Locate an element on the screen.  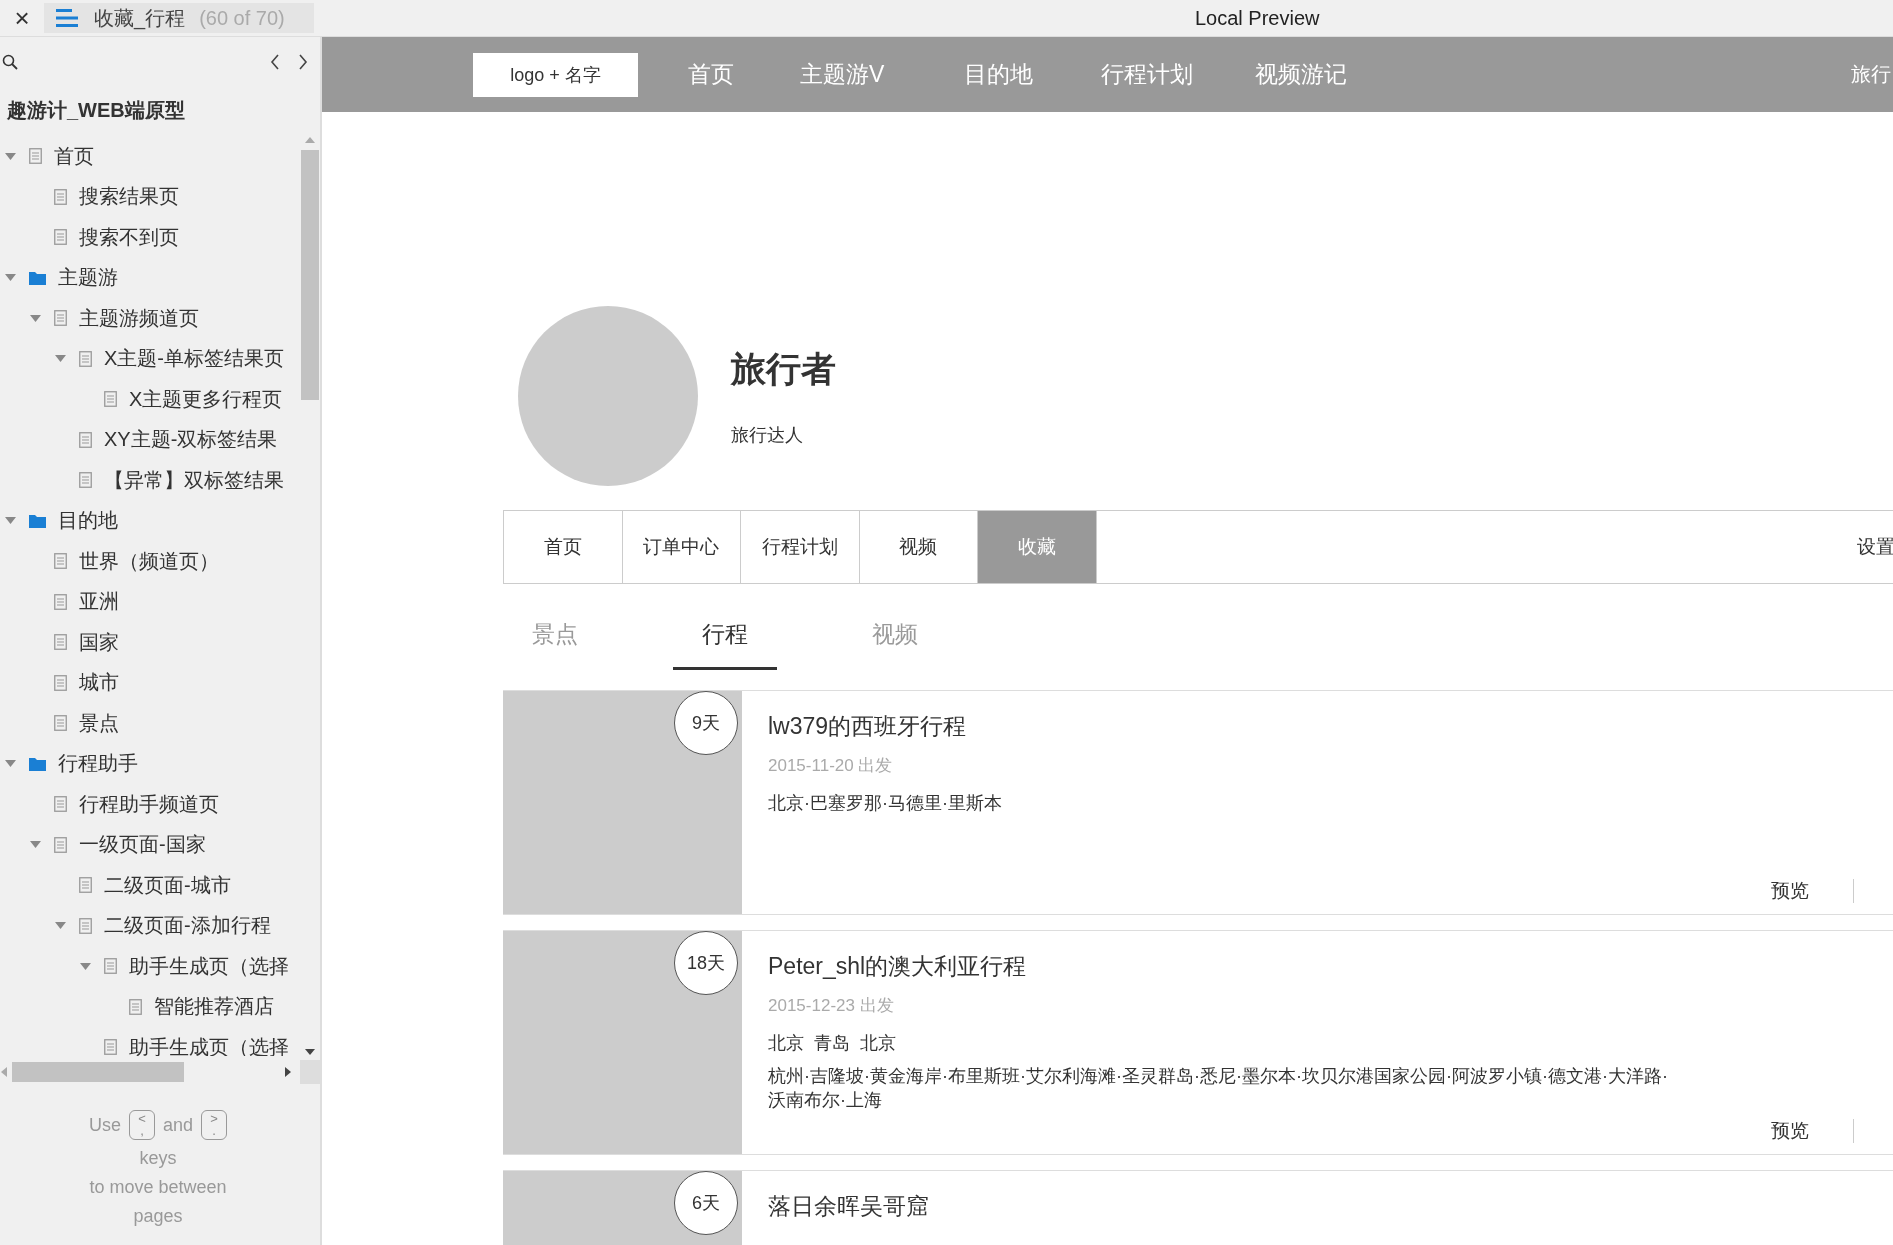
tree-item: XY主题-双标签结果 is located at coordinates (150, 439).